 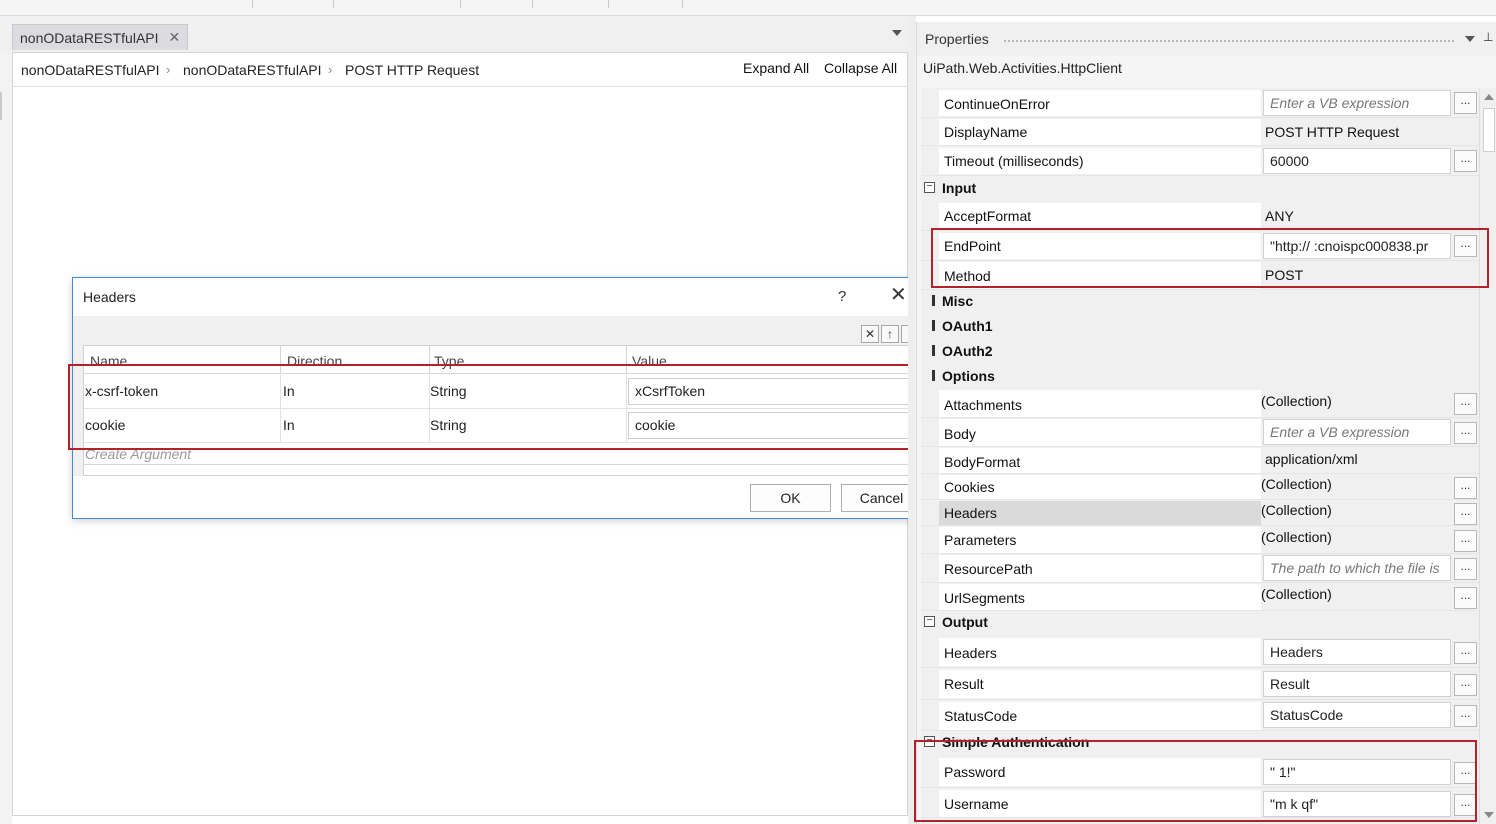 What do you see at coordinates (769, 391) in the screenshot?
I see `argument-value-input: xCsrfToken` at bounding box center [769, 391].